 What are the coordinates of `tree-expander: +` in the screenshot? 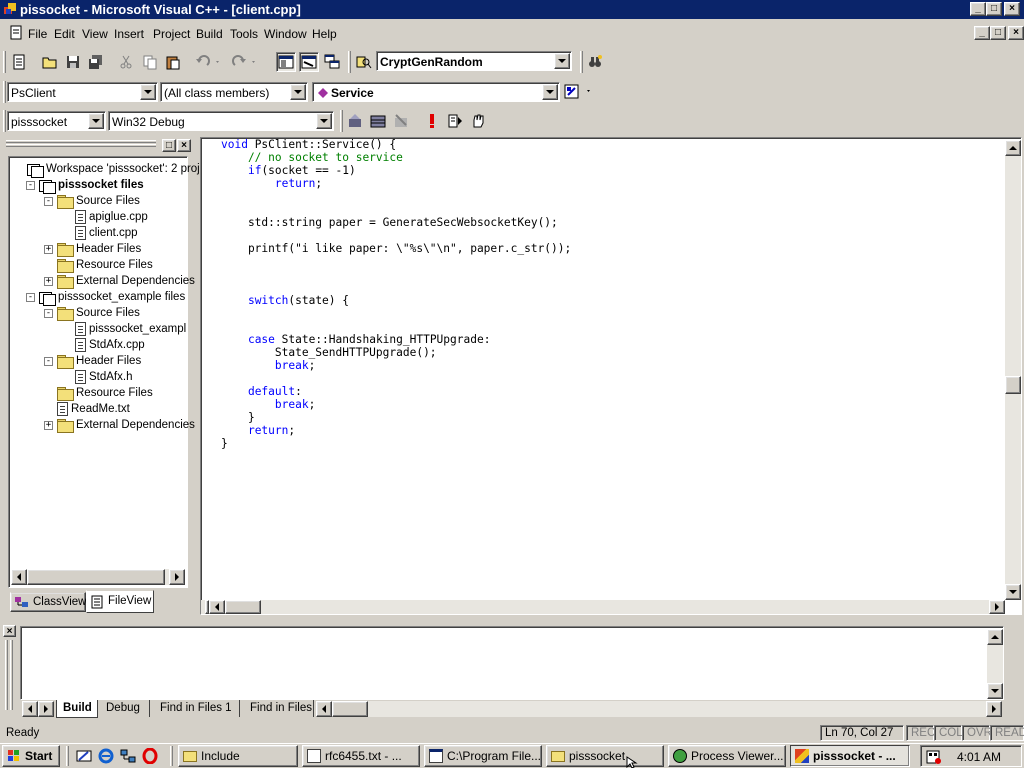 It's located at (48, 425).